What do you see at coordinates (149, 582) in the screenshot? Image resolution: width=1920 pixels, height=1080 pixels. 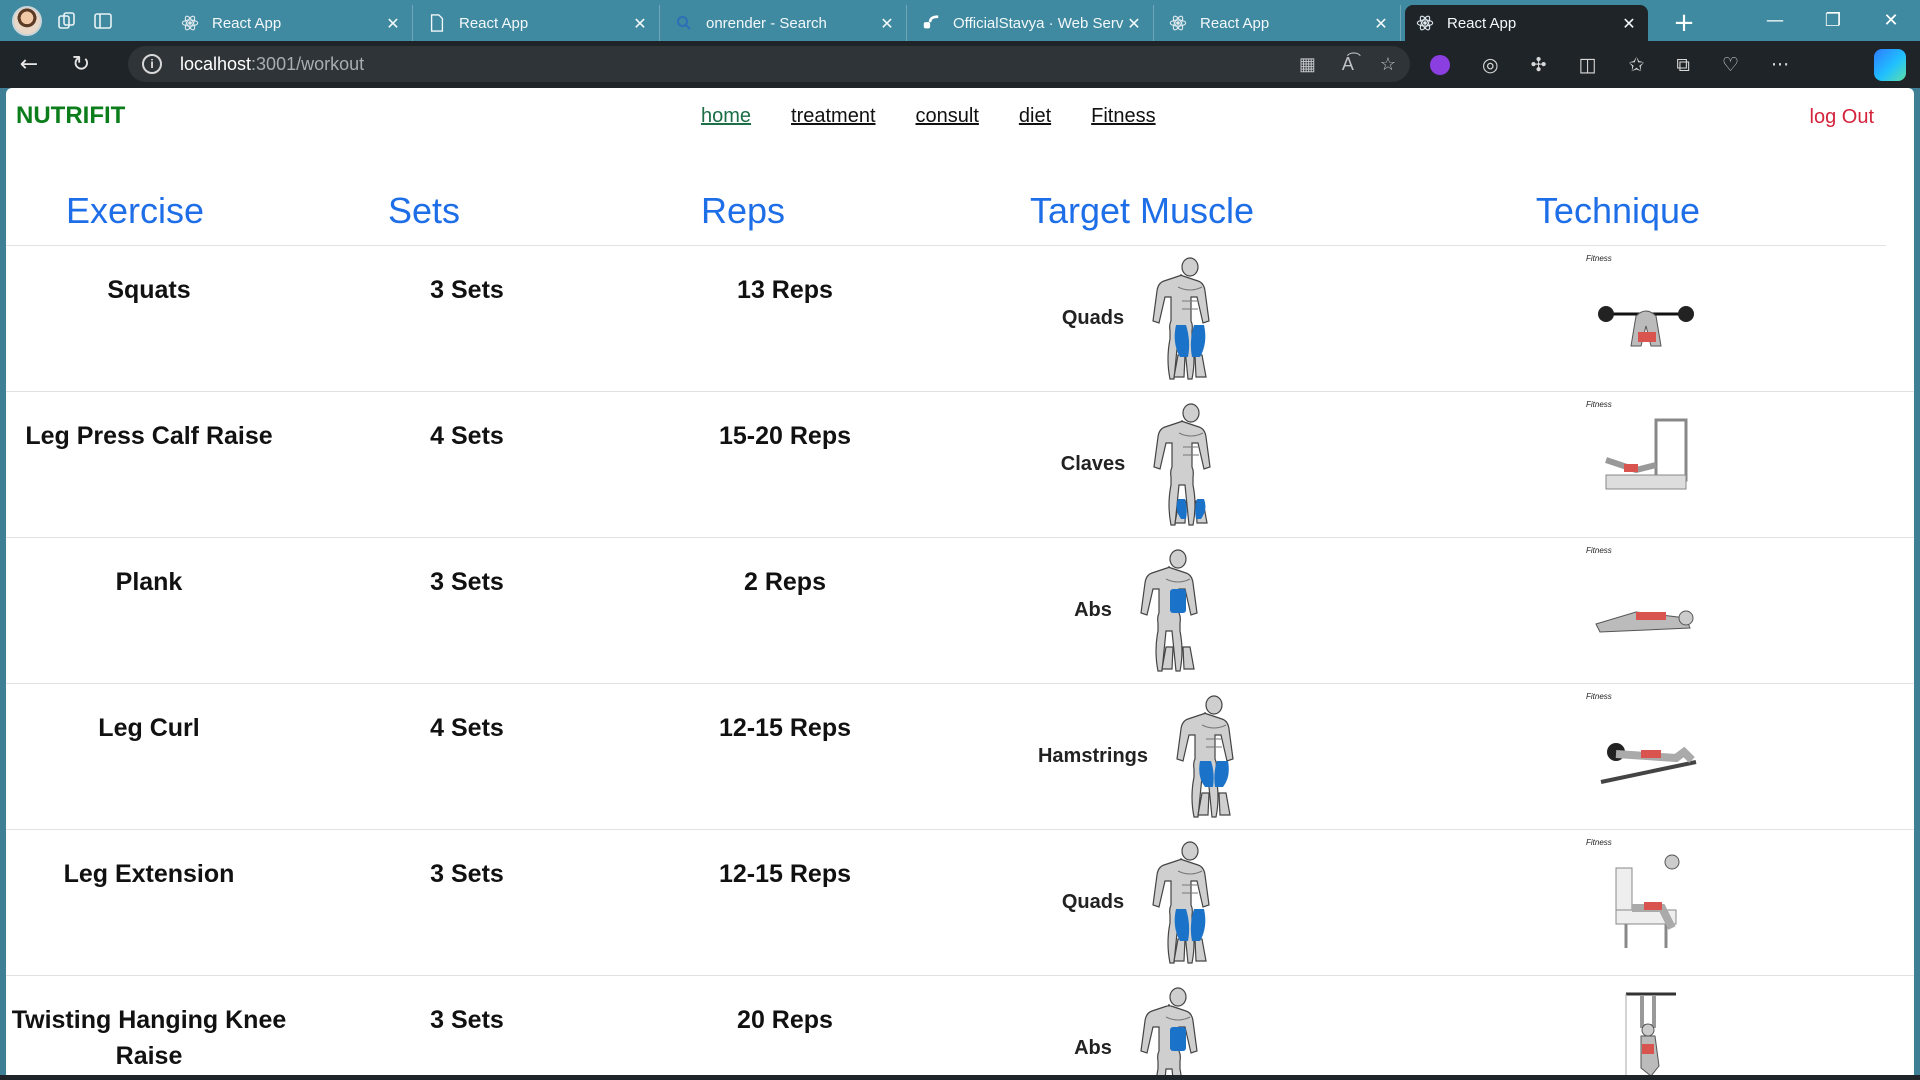 I see `exercise-name: Plank` at bounding box center [149, 582].